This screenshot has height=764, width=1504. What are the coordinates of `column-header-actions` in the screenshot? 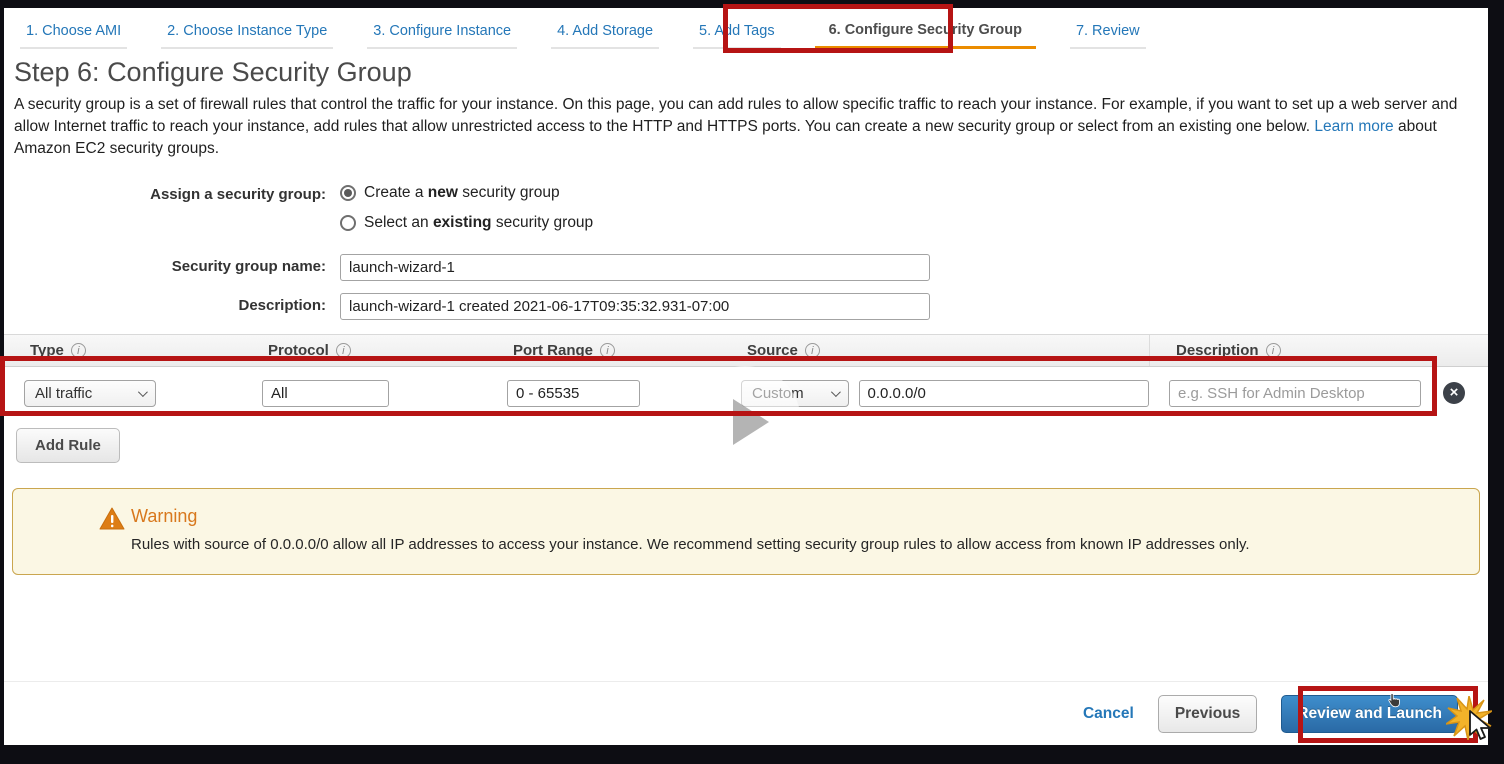 It's located at (1454, 350).